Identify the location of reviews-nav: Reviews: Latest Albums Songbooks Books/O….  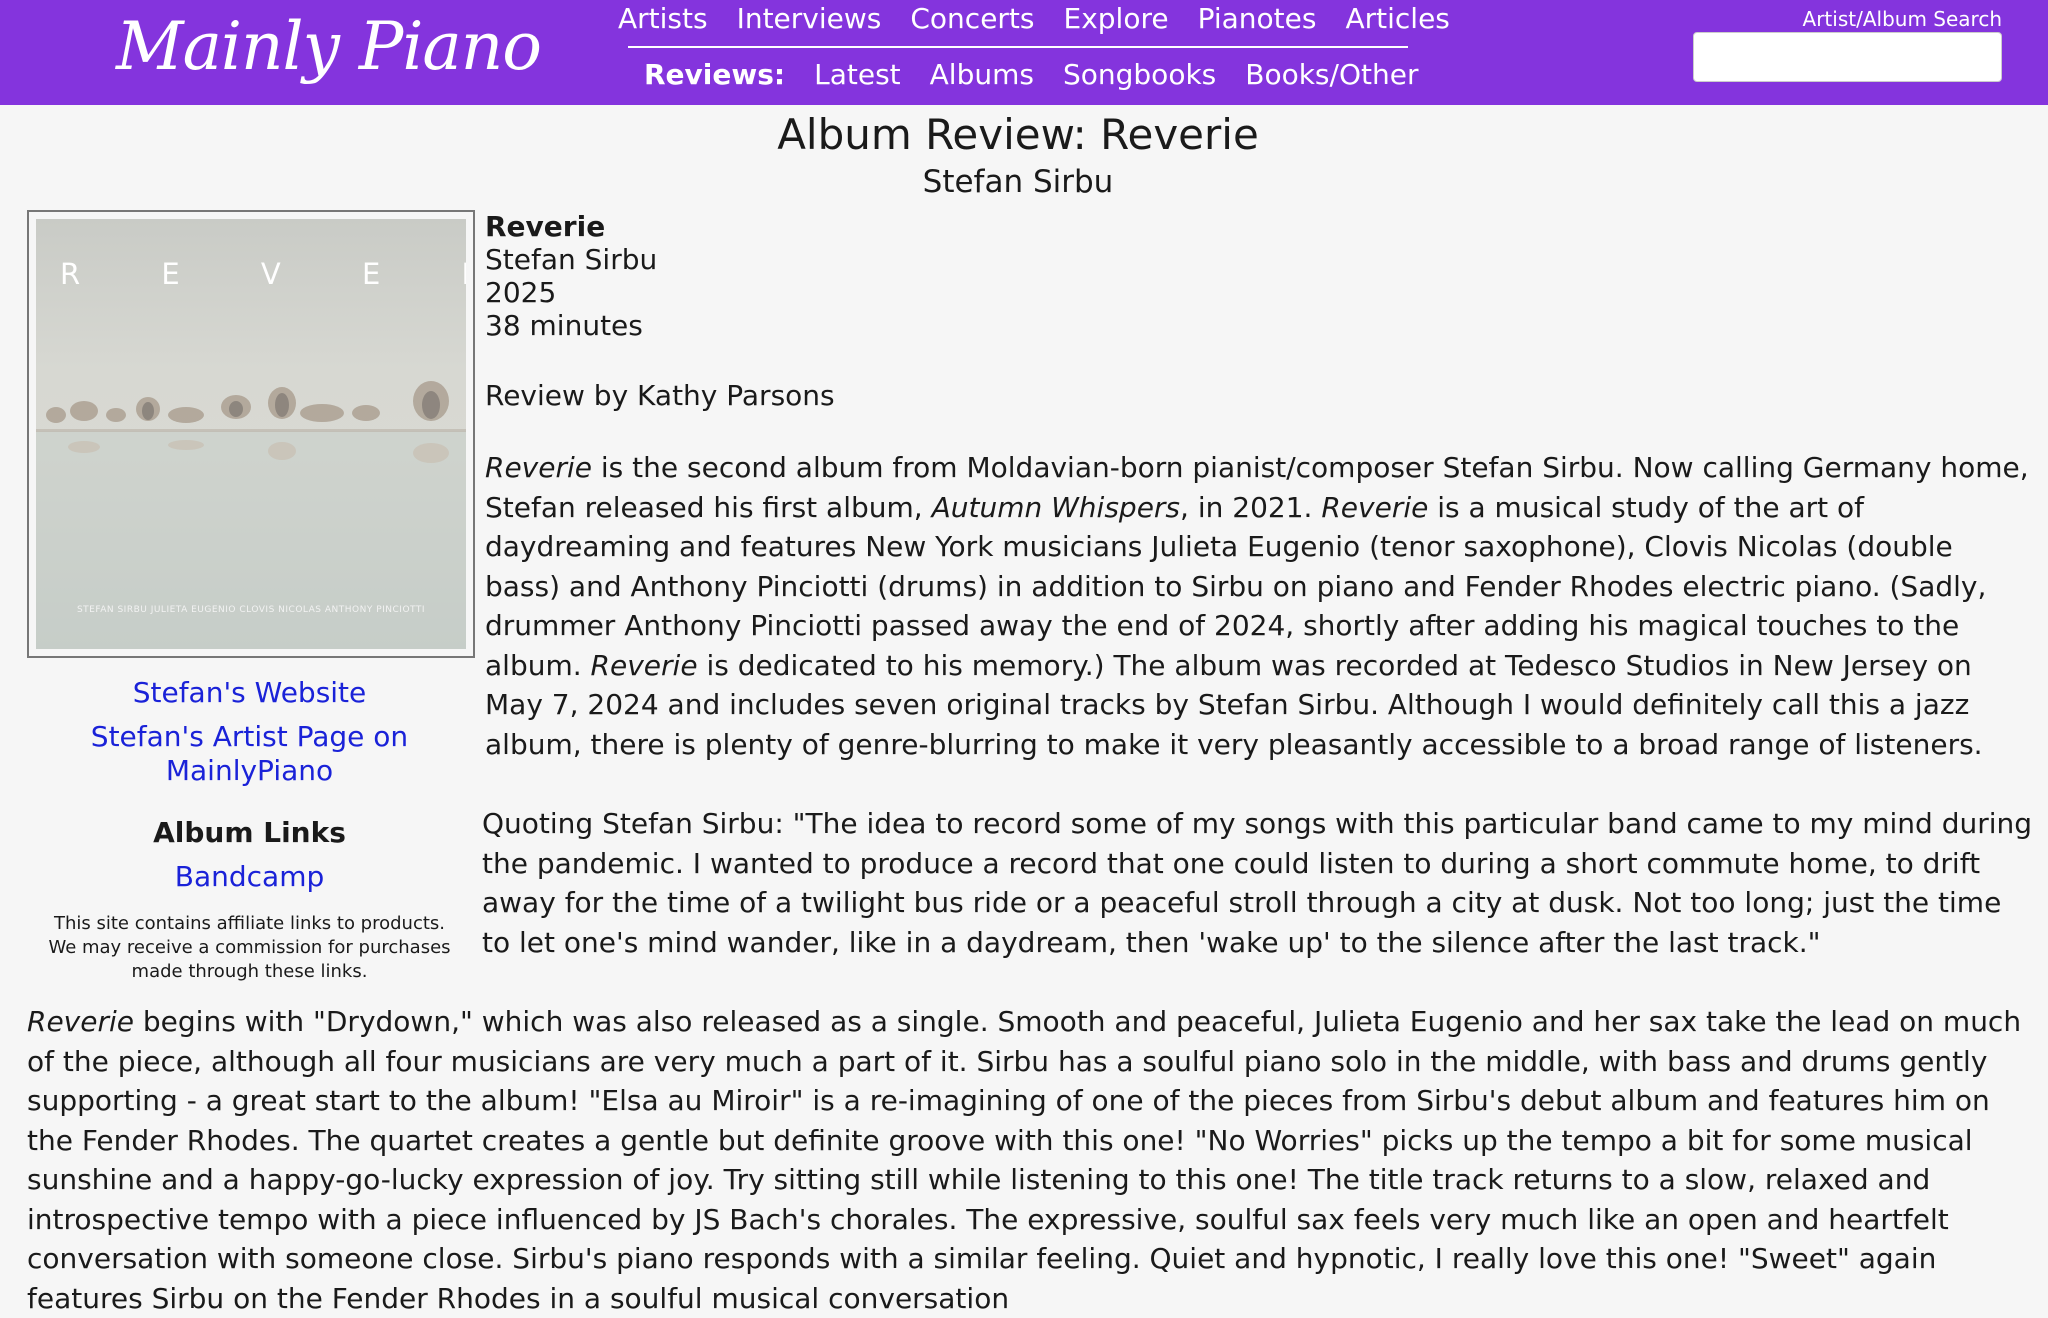
(1031, 74).